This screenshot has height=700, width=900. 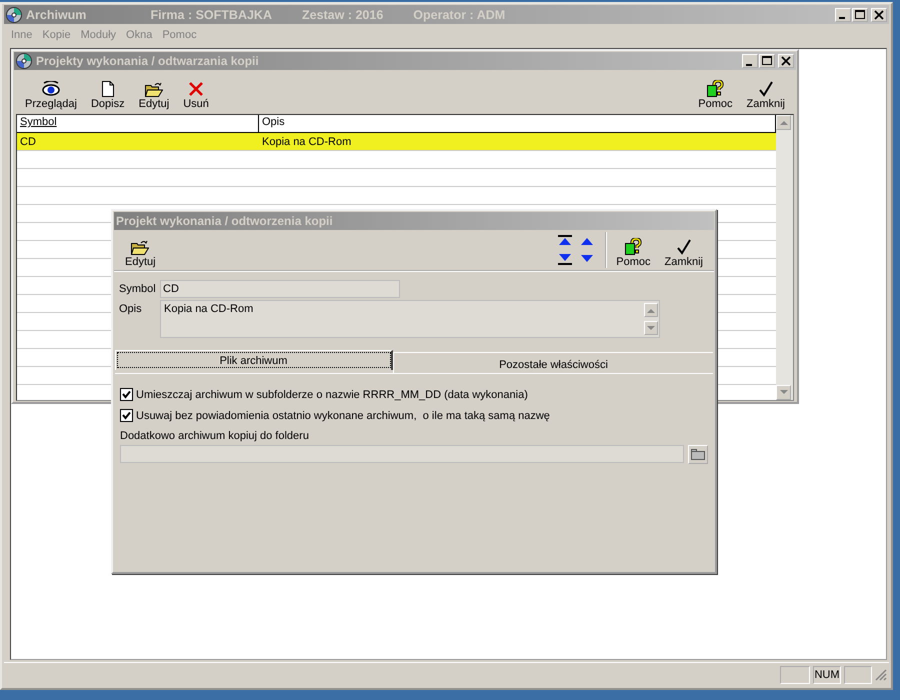 I want to click on status-indicator: NUM, so click(x=827, y=675).